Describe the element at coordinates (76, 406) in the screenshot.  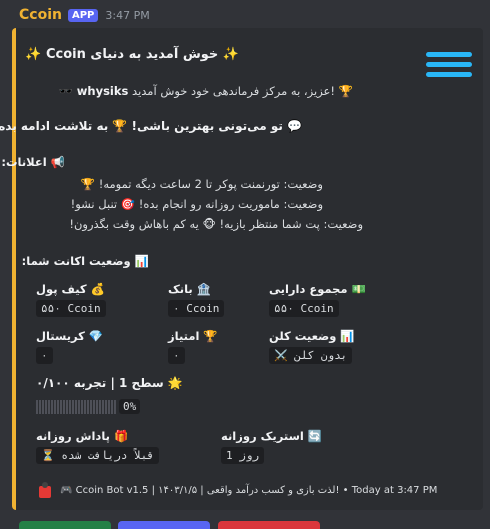
I see `xp-progress-bar` at that location.